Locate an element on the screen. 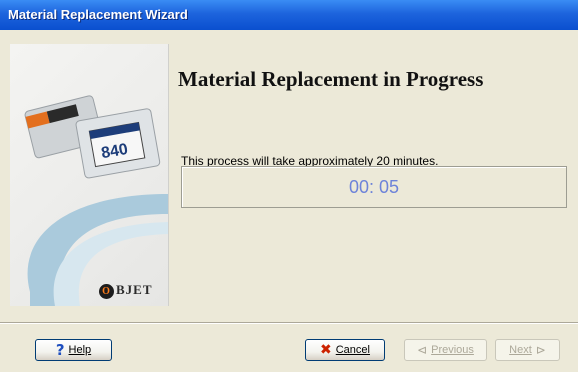  previous-button: ⊲ Previous is located at coordinates (445, 350).